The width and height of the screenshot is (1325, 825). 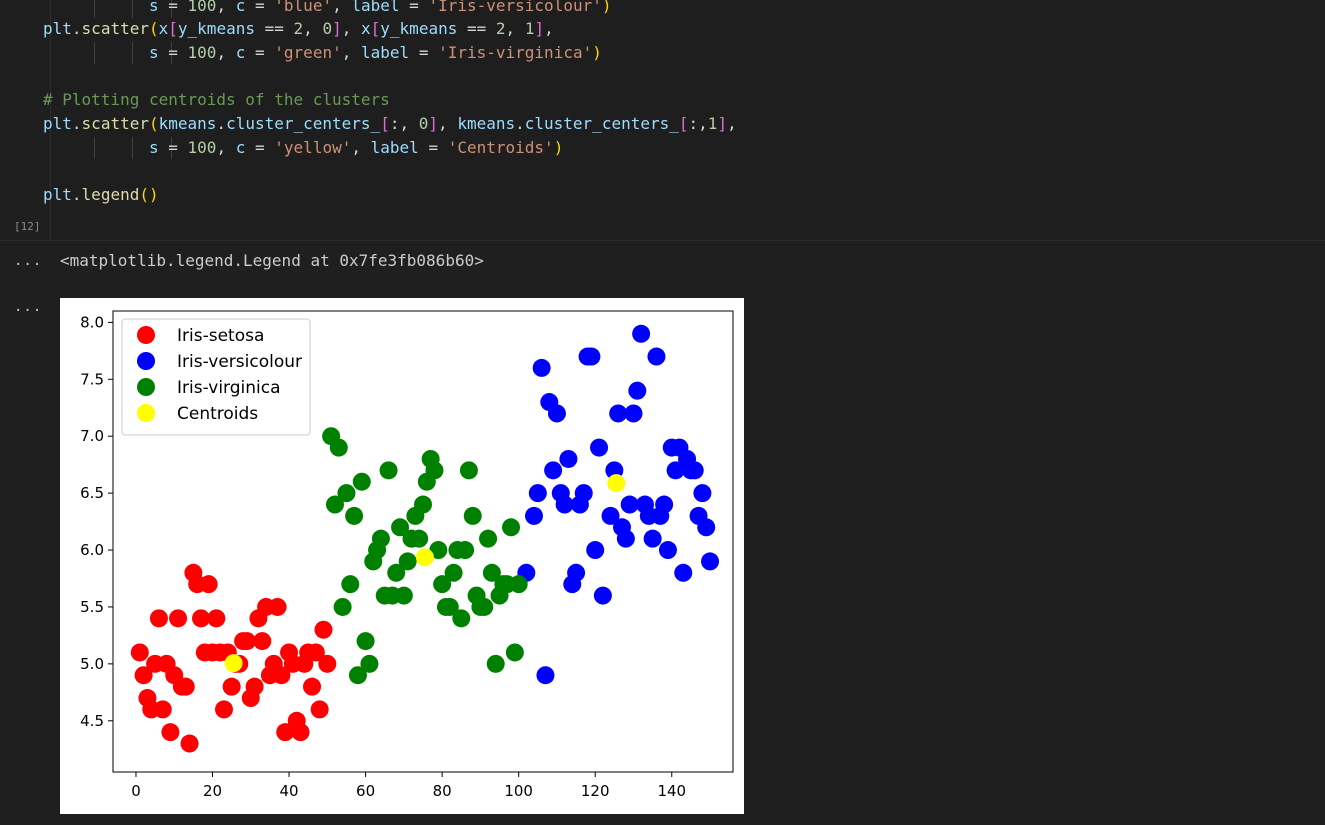 I want to click on x-tick-label: 0, so click(x=136, y=791).